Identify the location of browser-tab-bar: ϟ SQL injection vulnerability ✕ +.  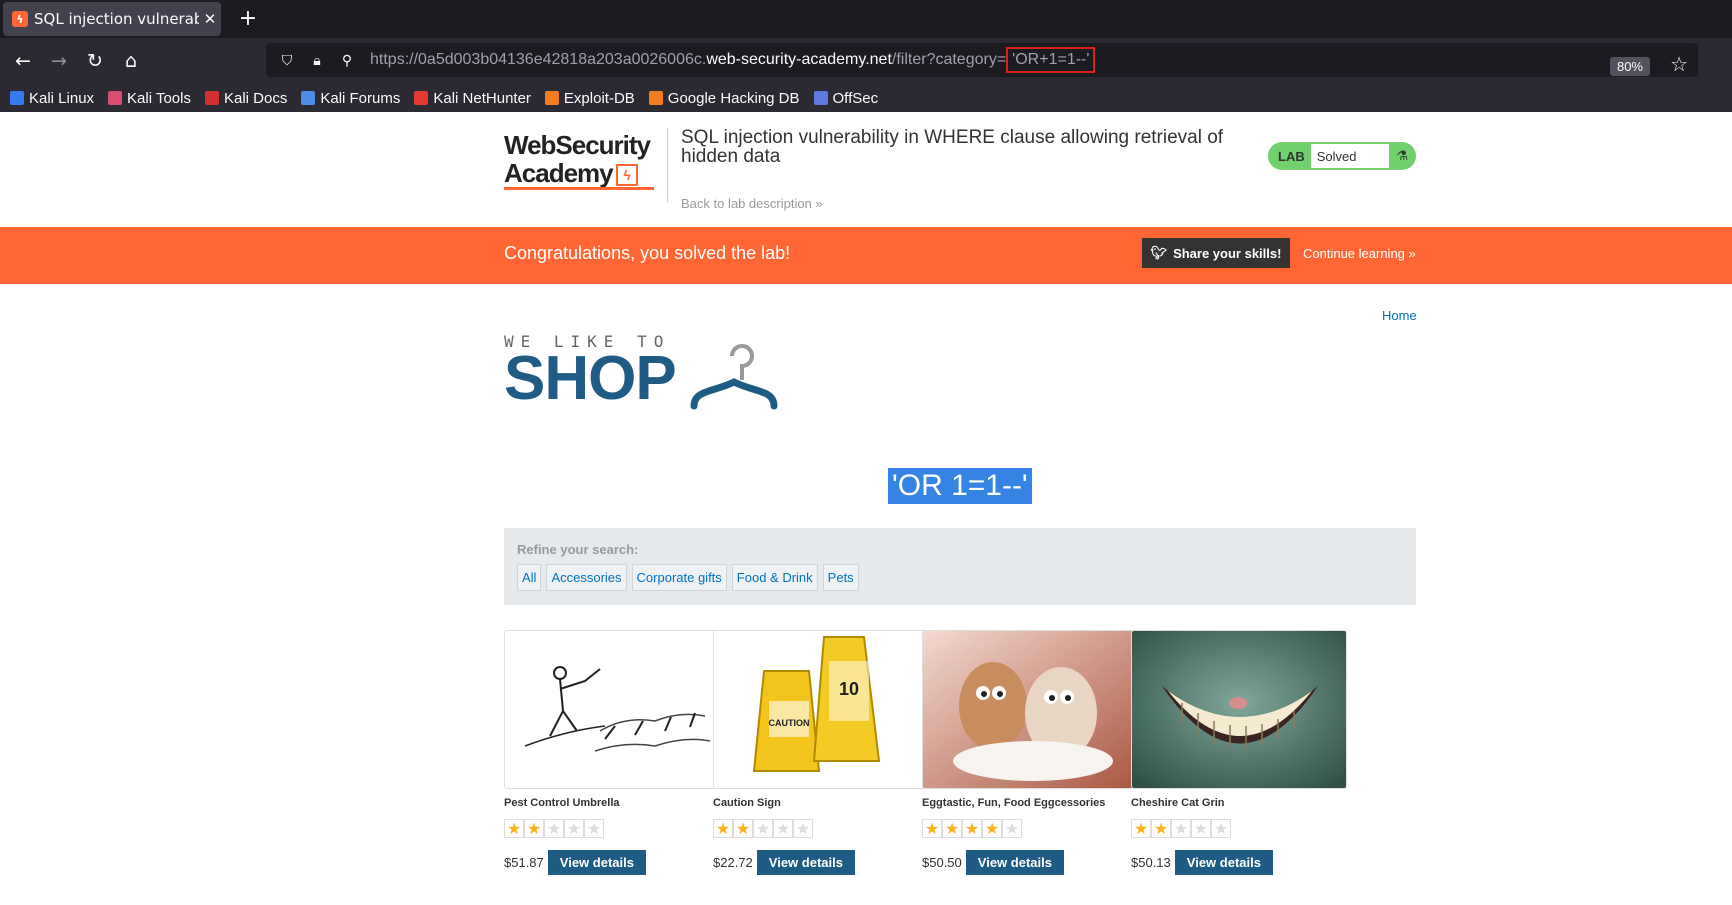
(866, 19).